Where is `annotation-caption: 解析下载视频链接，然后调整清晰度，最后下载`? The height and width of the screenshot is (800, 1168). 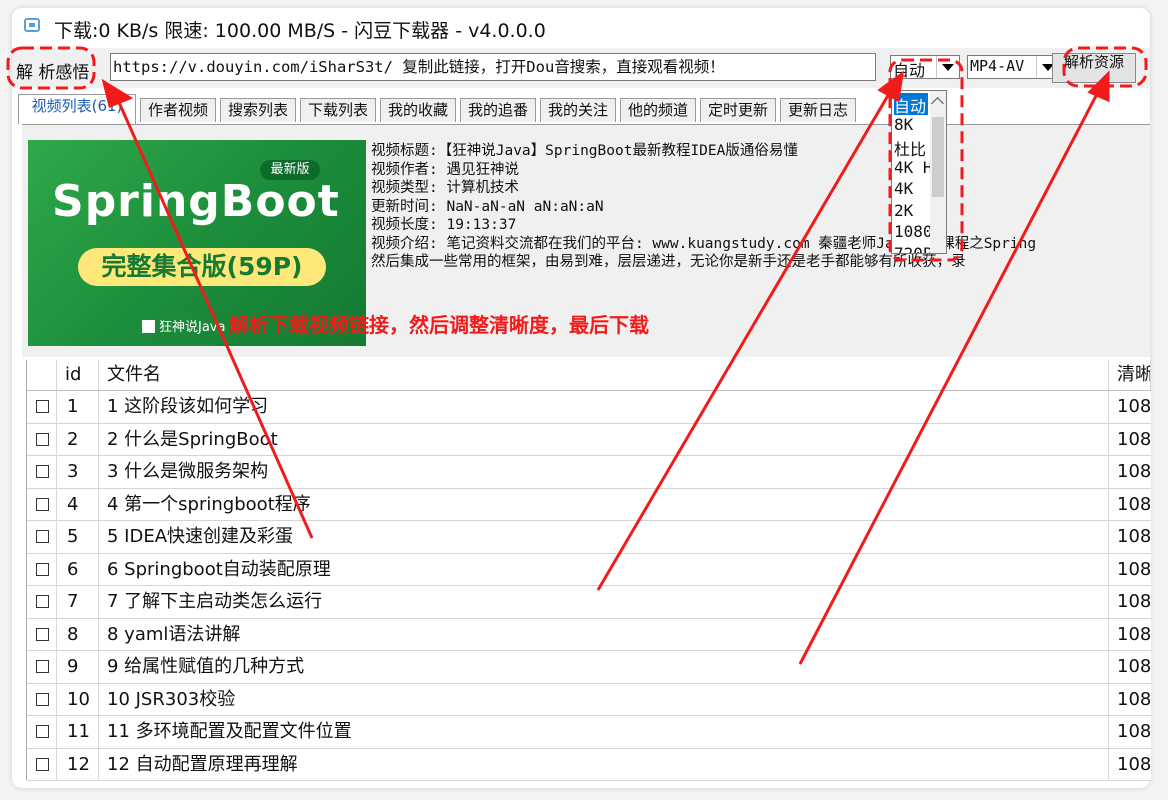
annotation-caption: 解析下载视频链接，然后调整清晰度，最后下载 is located at coordinates (439, 325).